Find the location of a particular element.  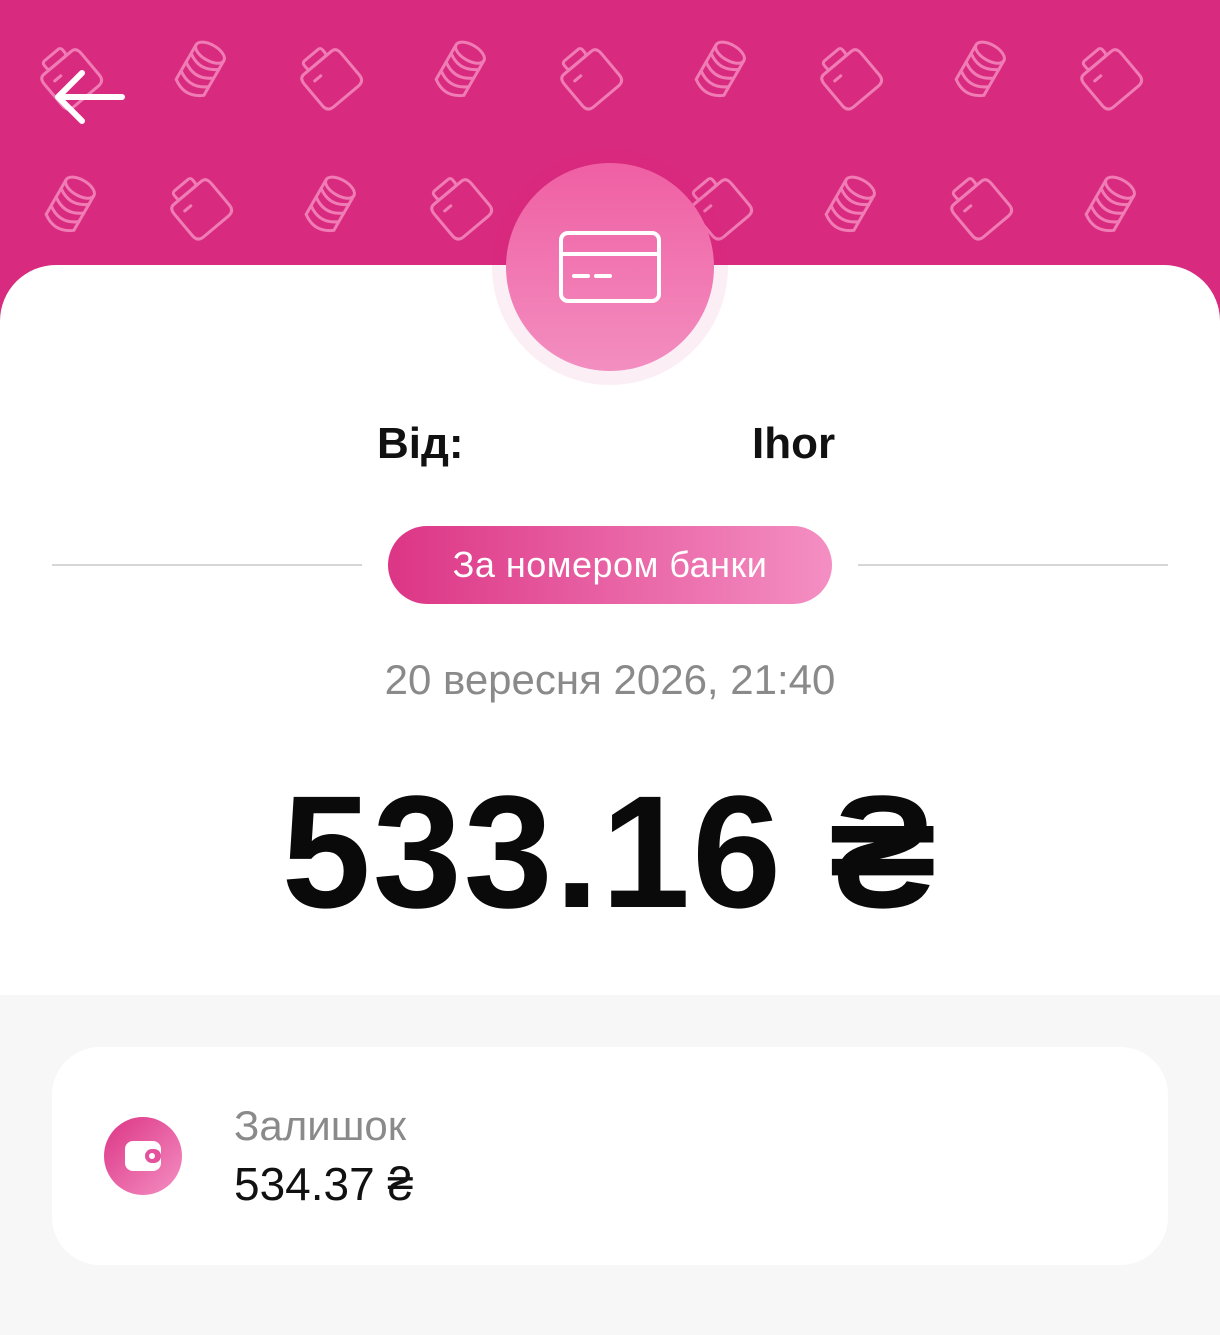

sender-name: Ihor is located at coordinates (794, 443).